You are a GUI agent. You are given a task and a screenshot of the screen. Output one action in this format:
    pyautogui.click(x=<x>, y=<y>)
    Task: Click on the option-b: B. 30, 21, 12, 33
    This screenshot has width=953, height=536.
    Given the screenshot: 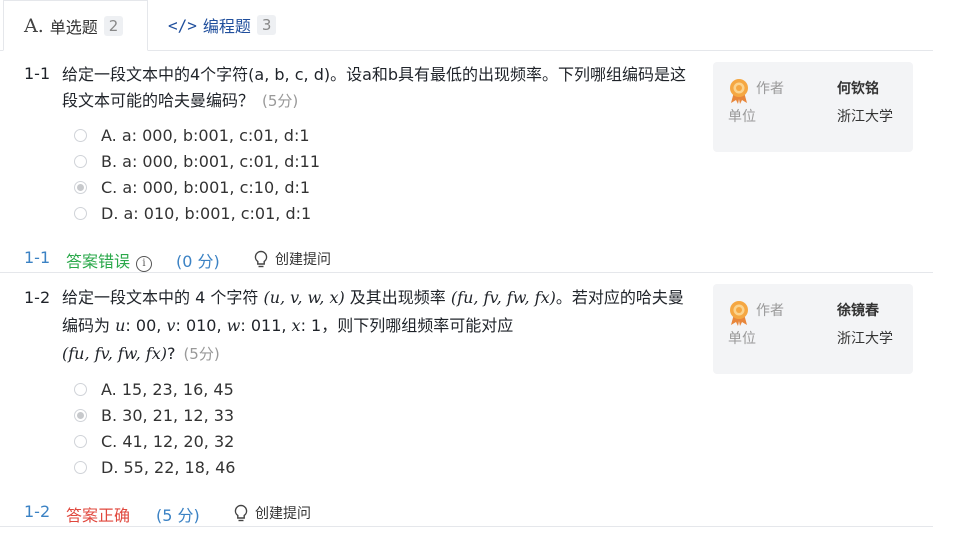 What is the action you would take?
    pyautogui.click(x=154, y=415)
    